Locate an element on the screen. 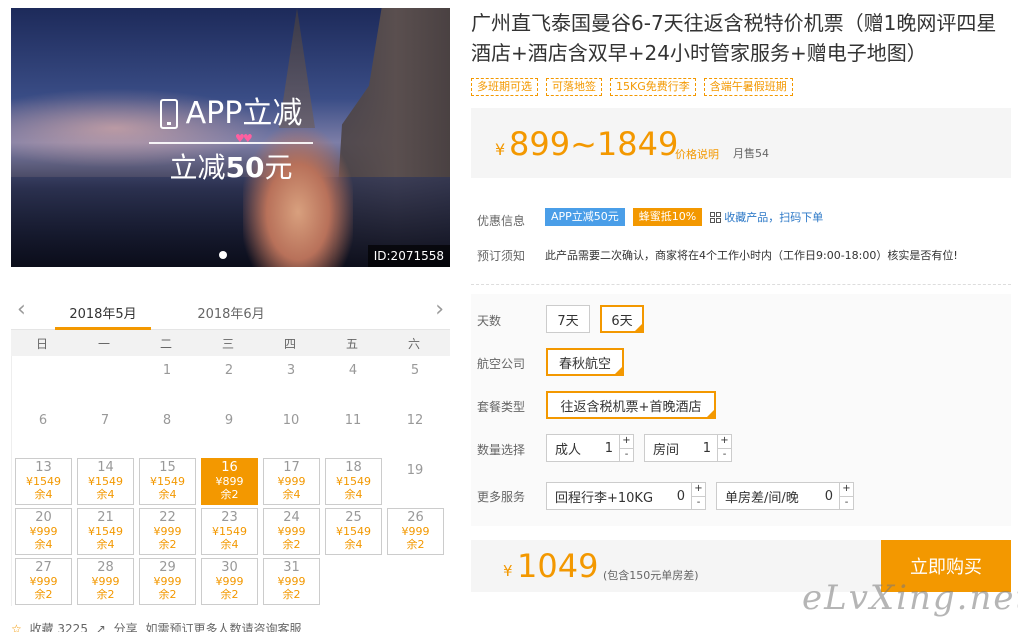 The width and height of the screenshot is (1018, 632). single-room-stepper: 单房差/间/晚 0 + - is located at coordinates (785, 496).